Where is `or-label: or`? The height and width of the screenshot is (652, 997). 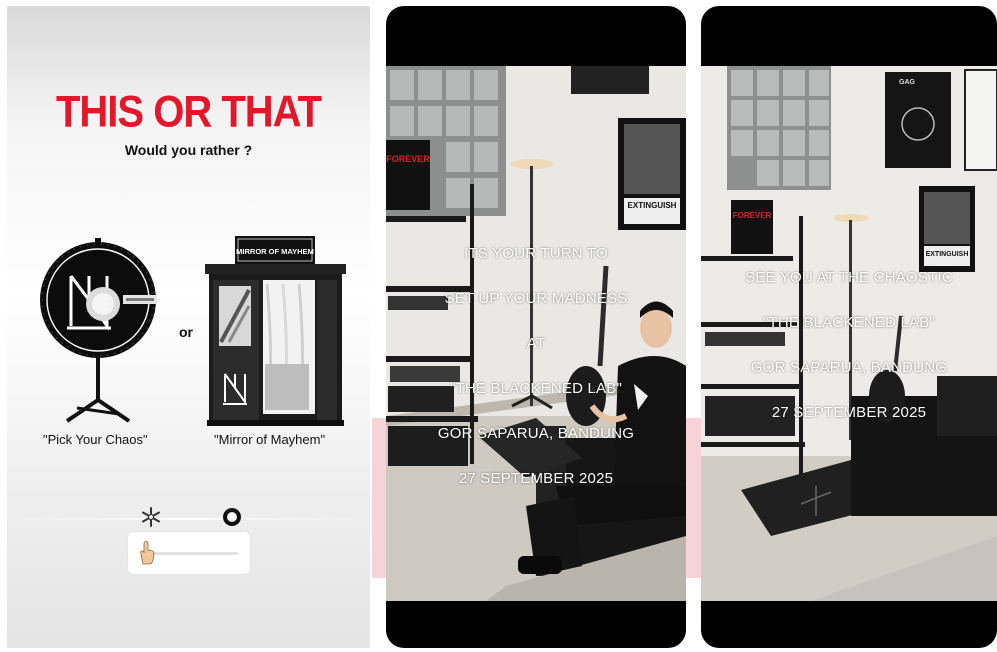
or-label: or is located at coordinates (186, 332).